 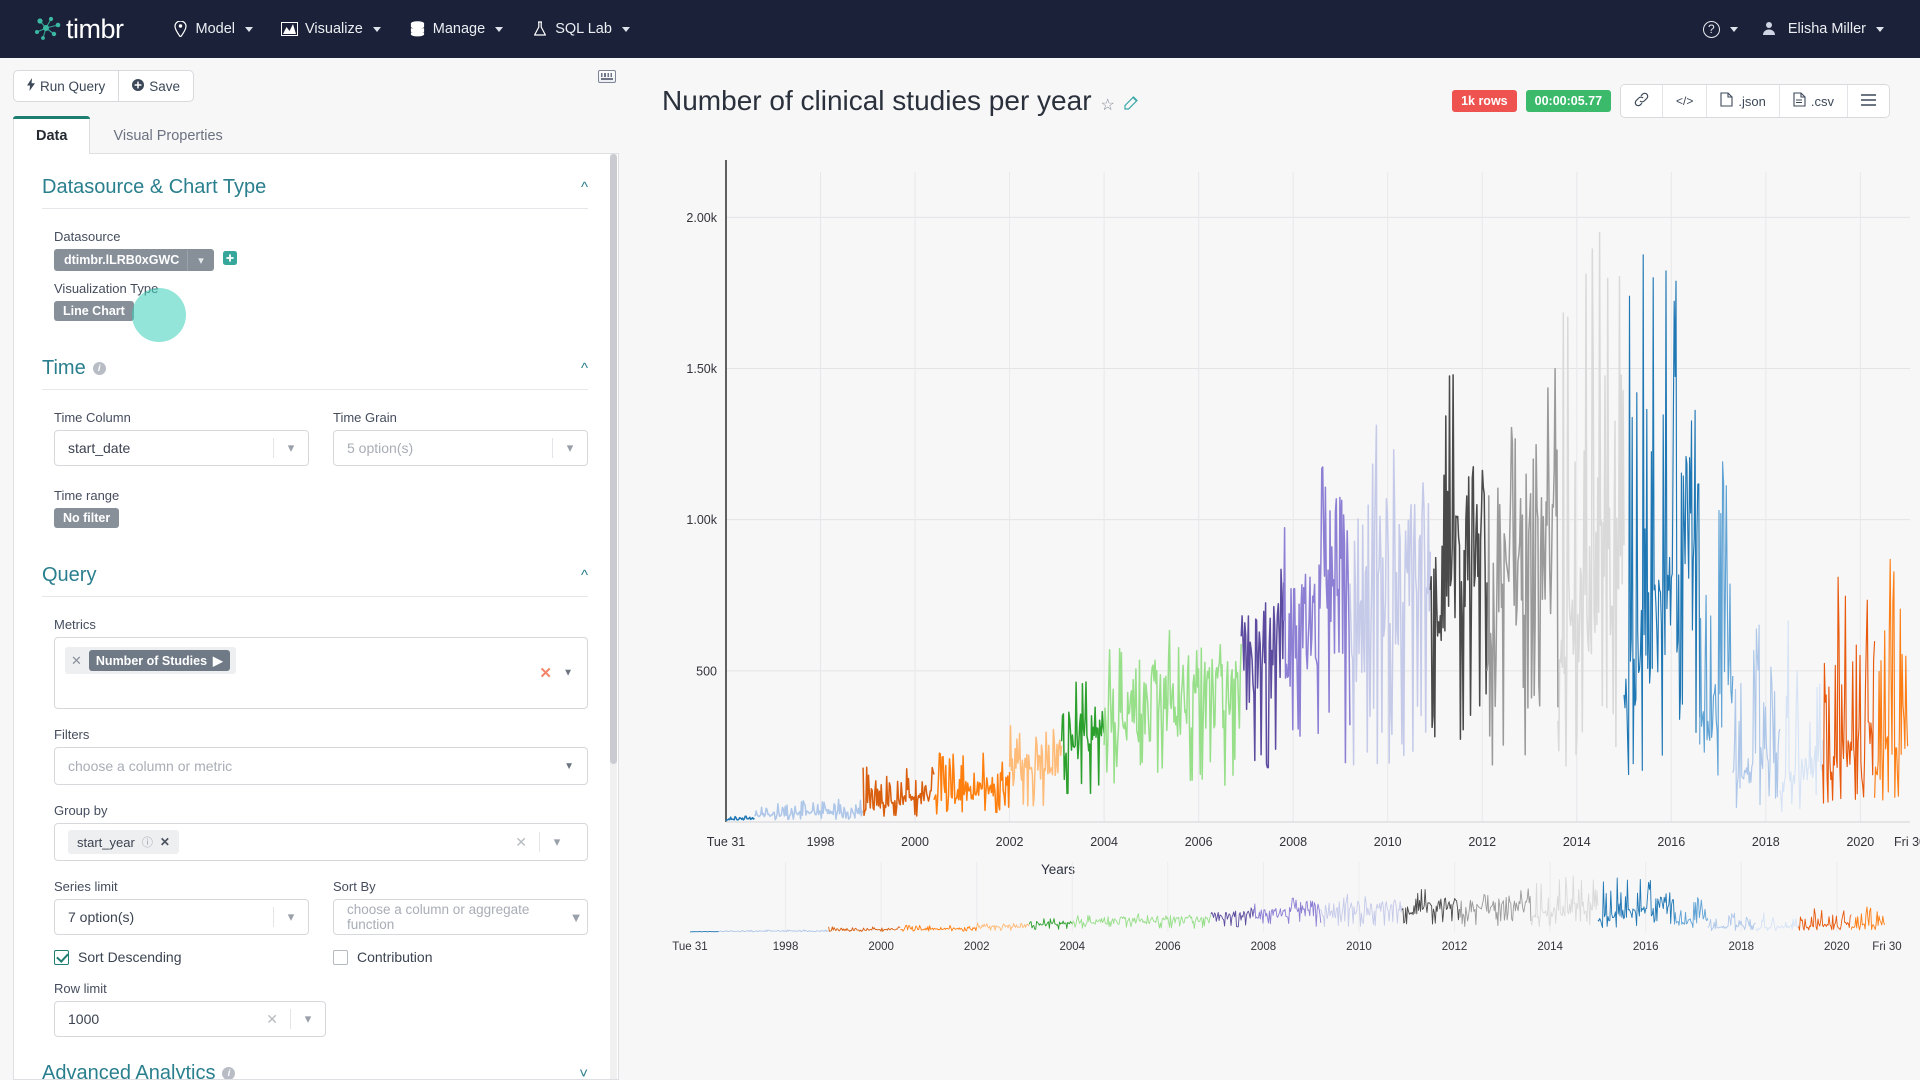 What do you see at coordinates (165, 842) in the screenshot?
I see `remove-group-by-icon: ✕` at bounding box center [165, 842].